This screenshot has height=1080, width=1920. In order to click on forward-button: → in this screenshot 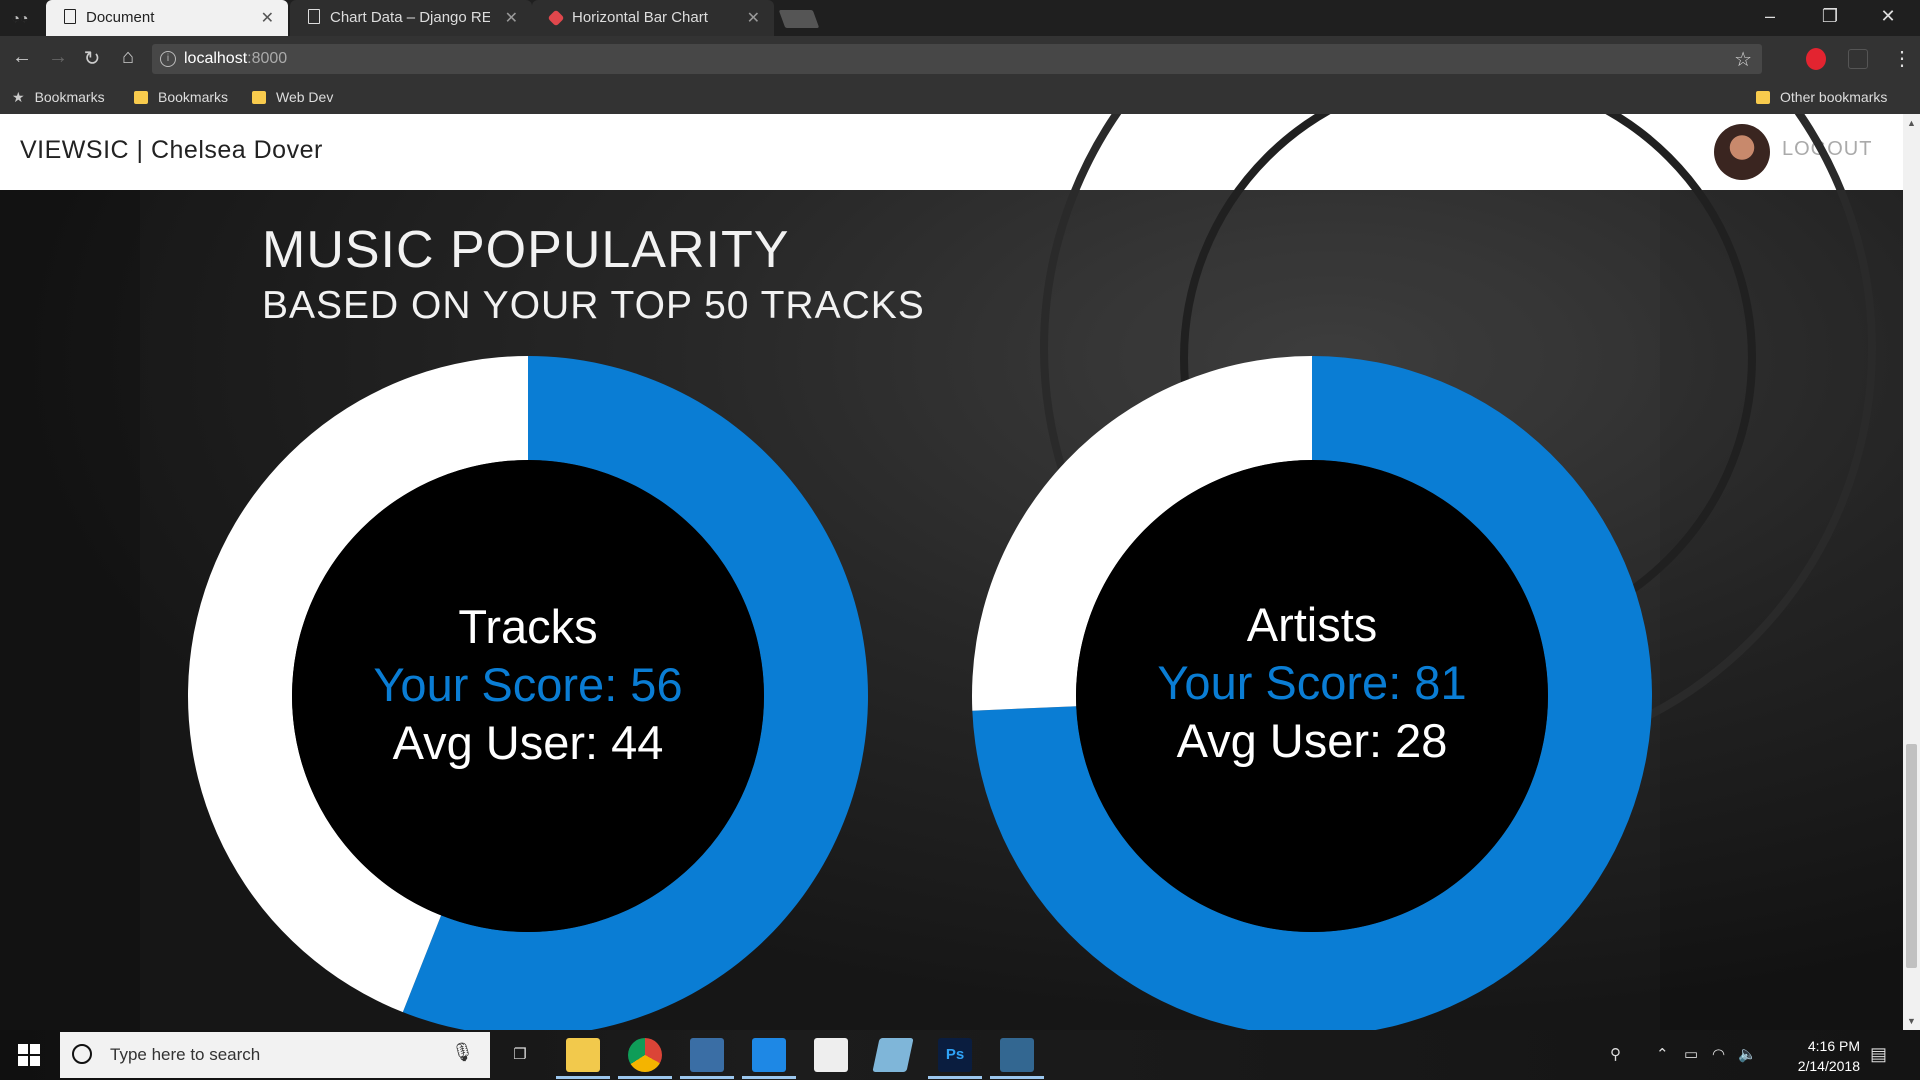, I will do `click(58, 57)`.